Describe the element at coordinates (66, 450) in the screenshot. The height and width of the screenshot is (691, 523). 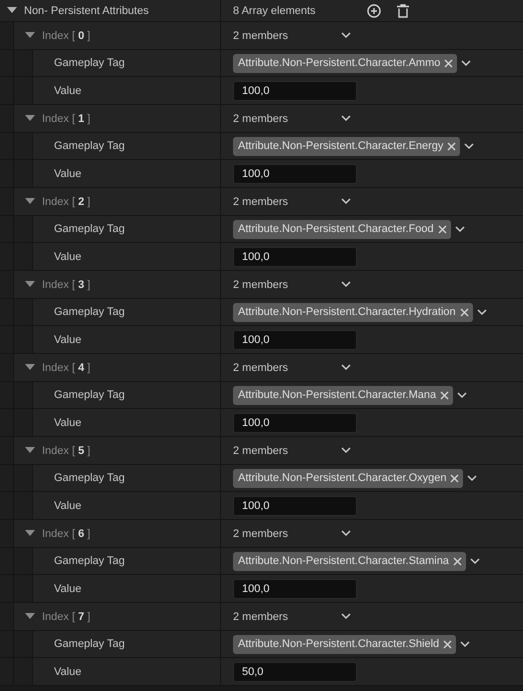
I see `index-label: Index [ 5 ]` at that location.